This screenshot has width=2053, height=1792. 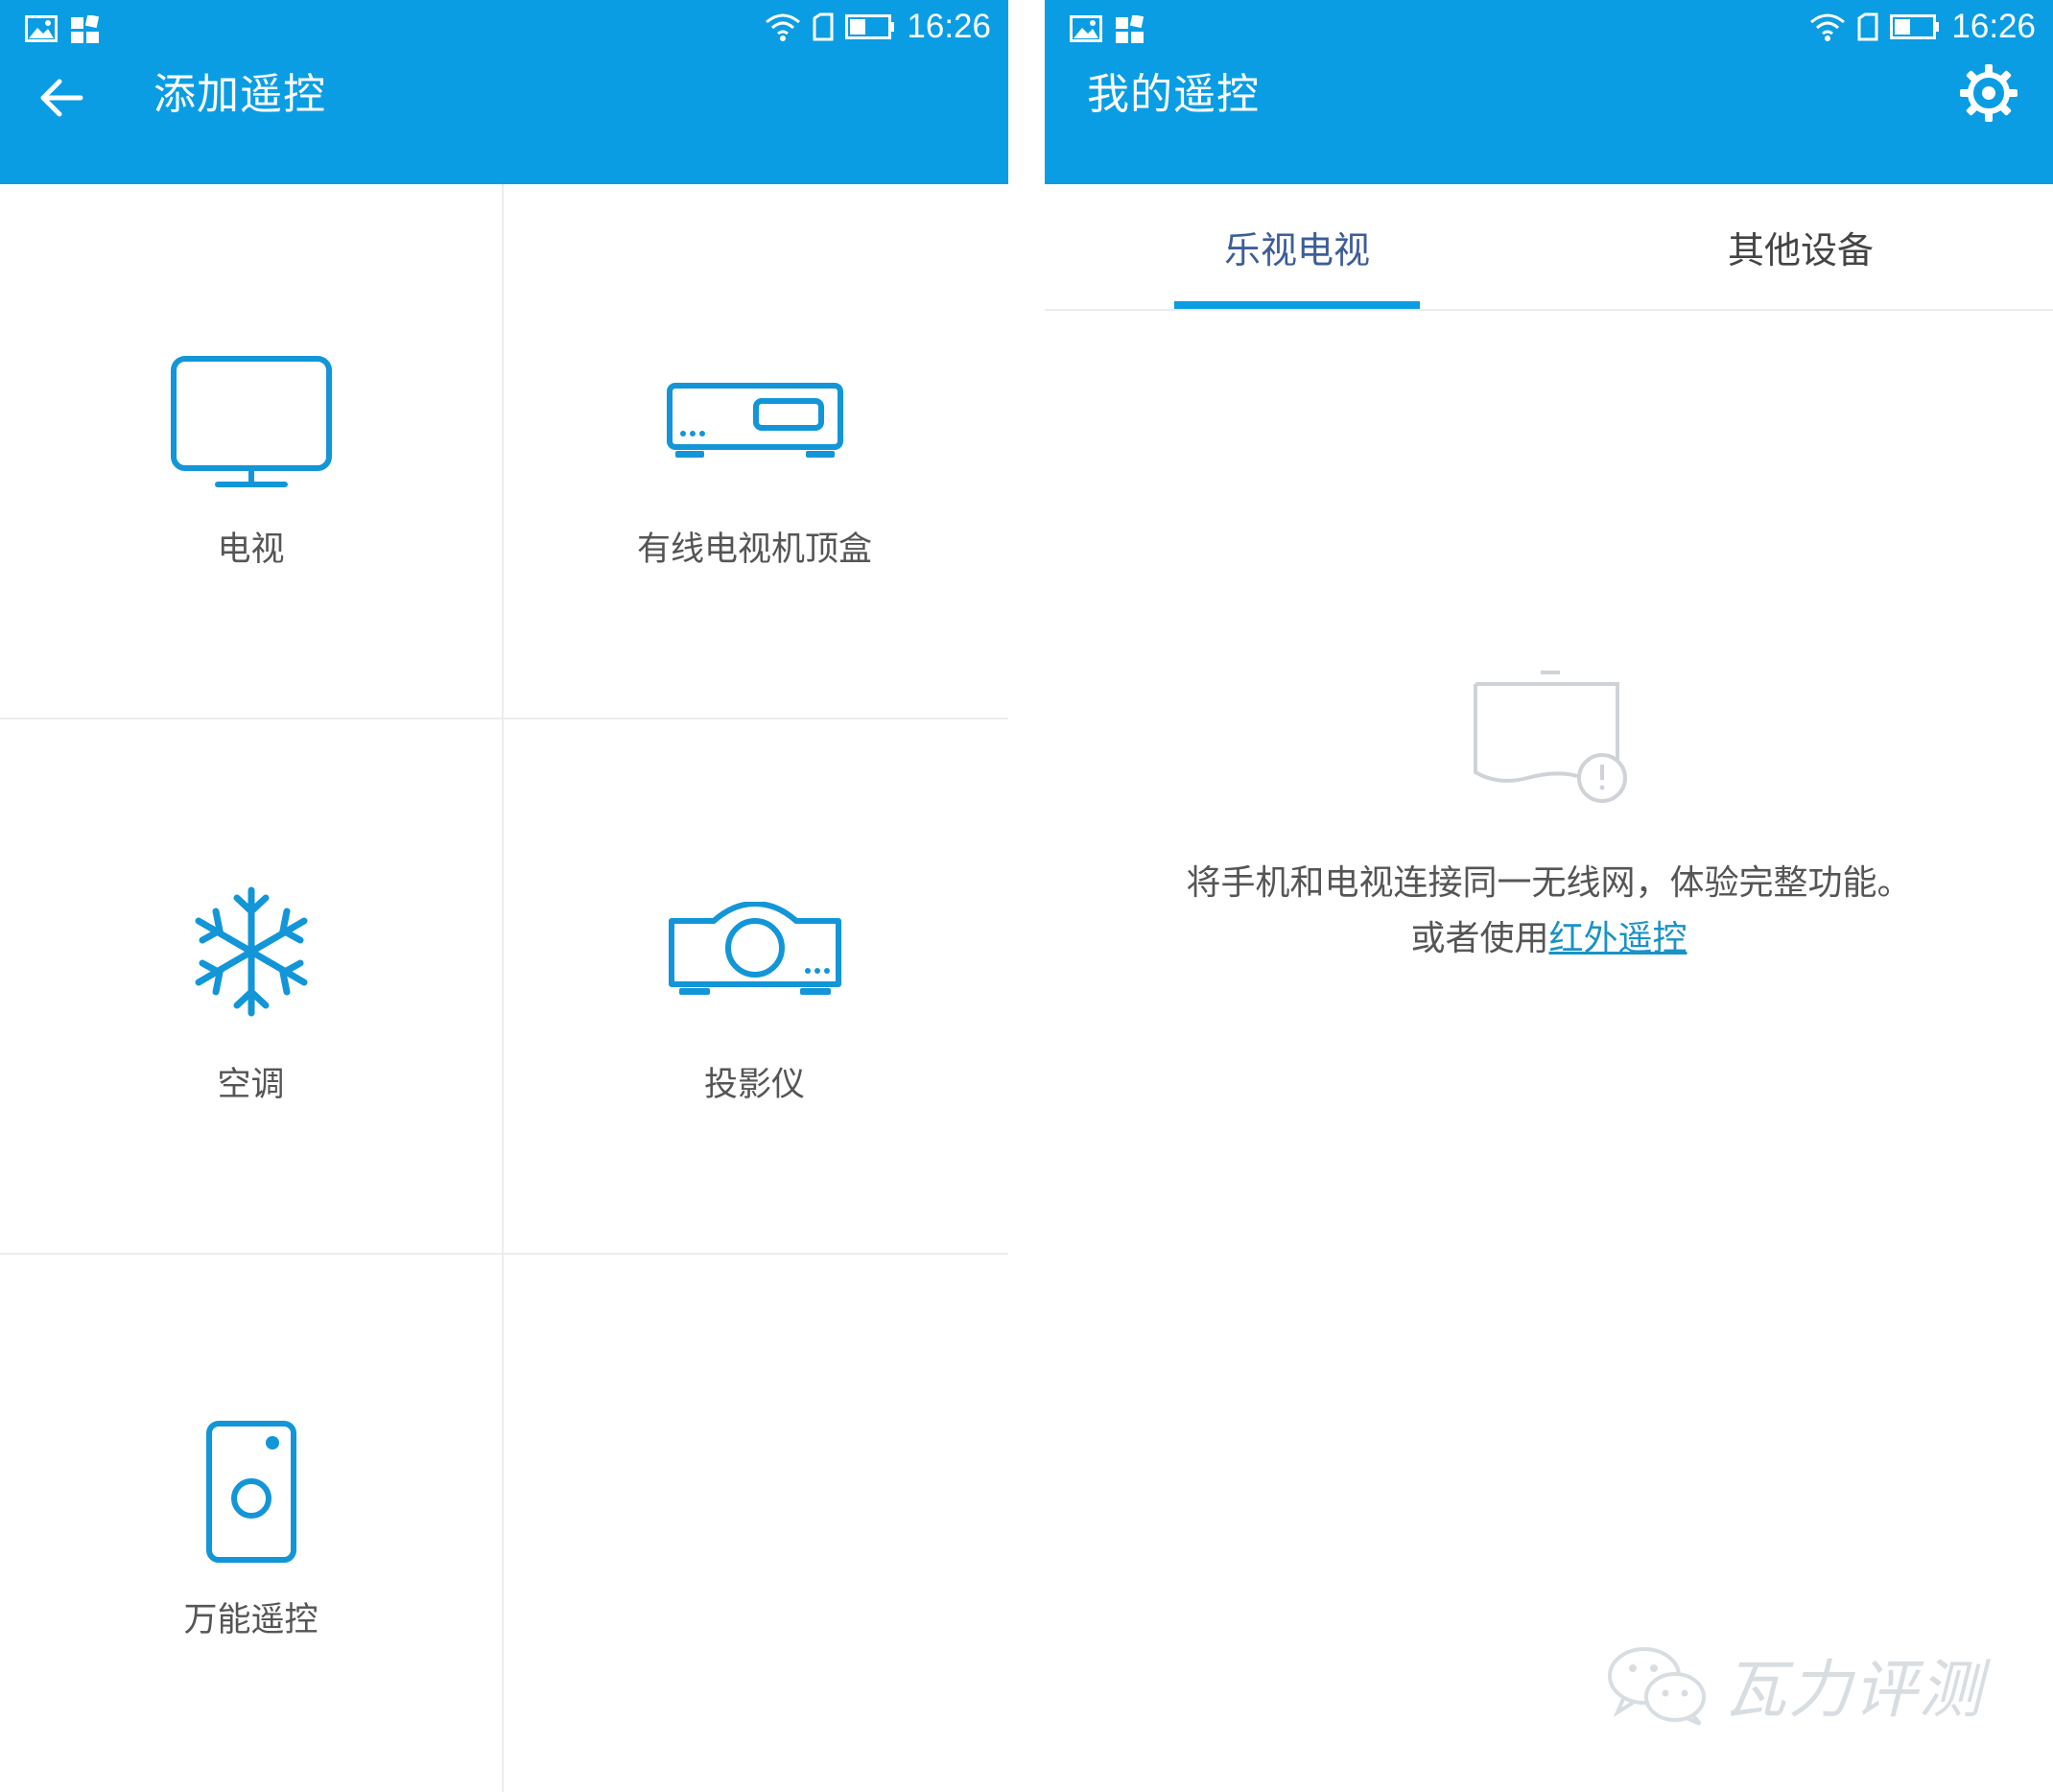 What do you see at coordinates (1549, 247) in the screenshot?
I see `device-tabs: 乐视电视 其他设备` at bounding box center [1549, 247].